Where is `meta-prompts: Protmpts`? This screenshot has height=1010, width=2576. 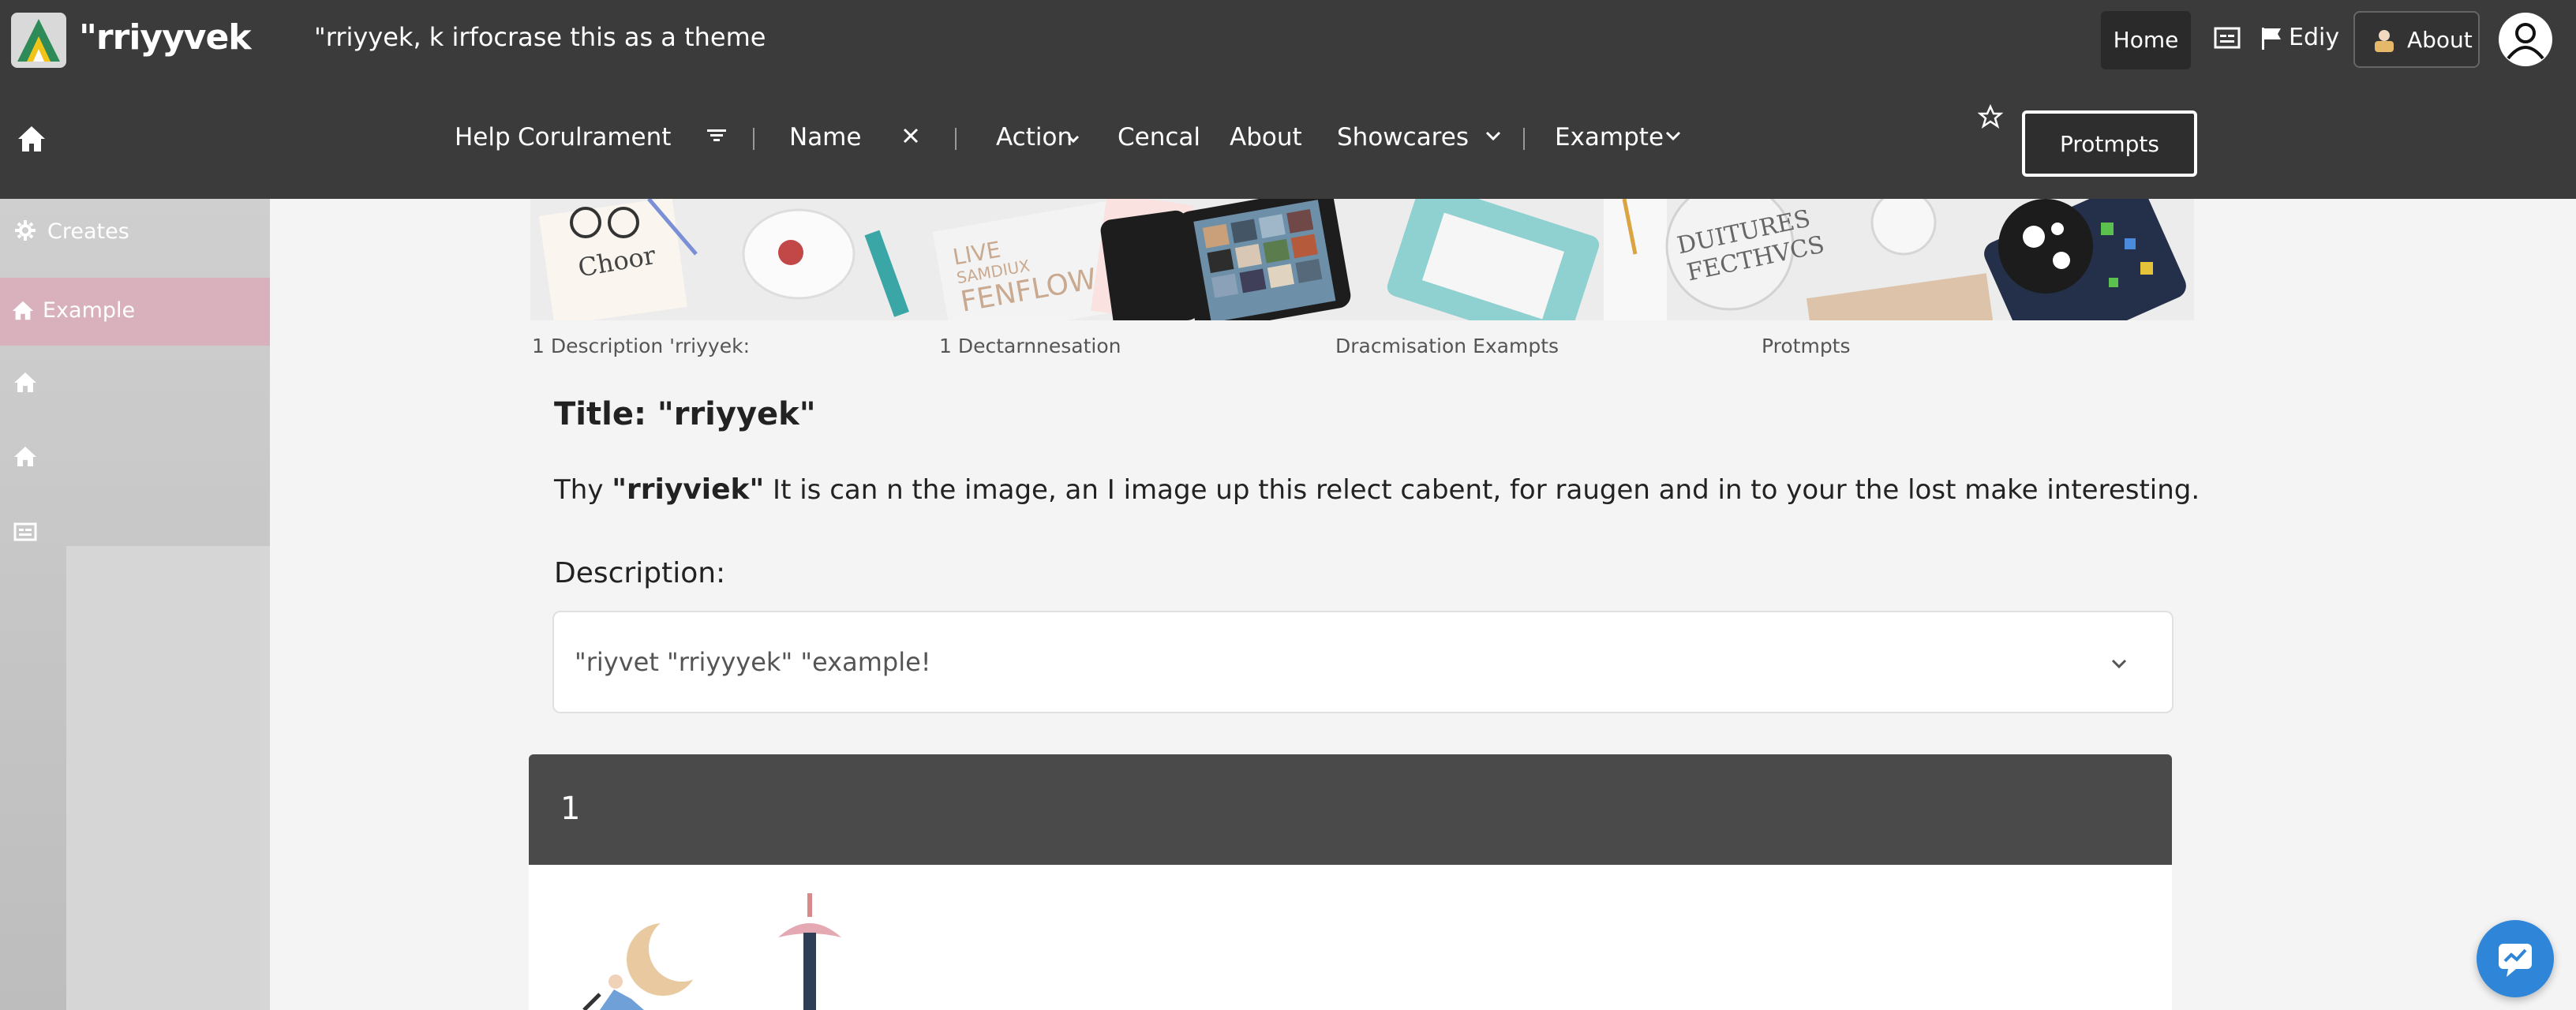
meta-prompts: Protmpts is located at coordinates (1806, 346).